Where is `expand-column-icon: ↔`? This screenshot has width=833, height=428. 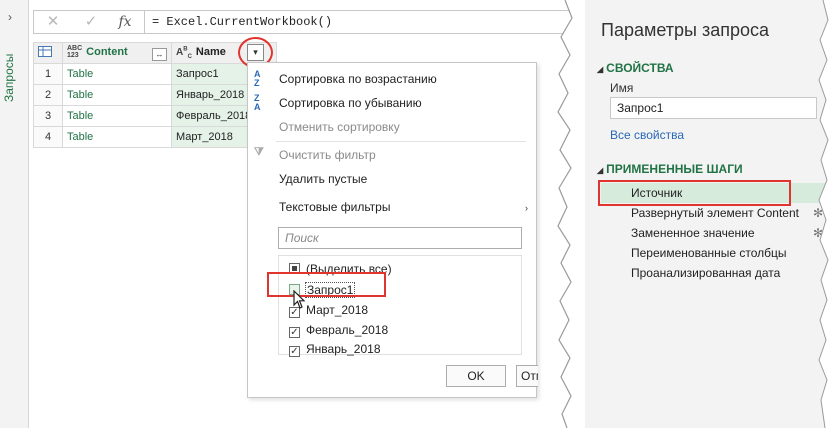
expand-column-icon: ↔ is located at coordinates (159, 54).